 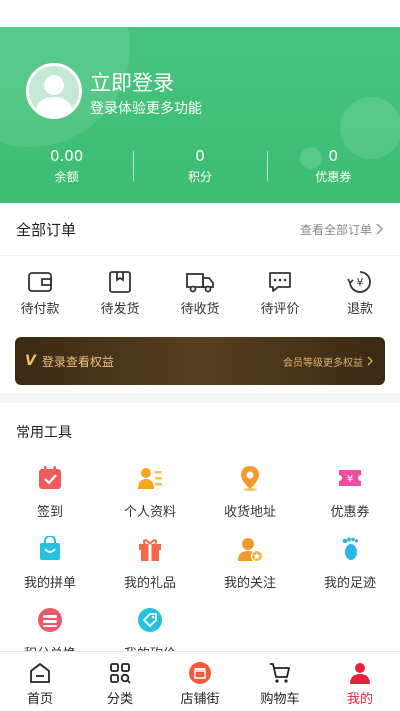 What do you see at coordinates (280, 309) in the screenshot?
I see `order-item-label: 待评价` at bounding box center [280, 309].